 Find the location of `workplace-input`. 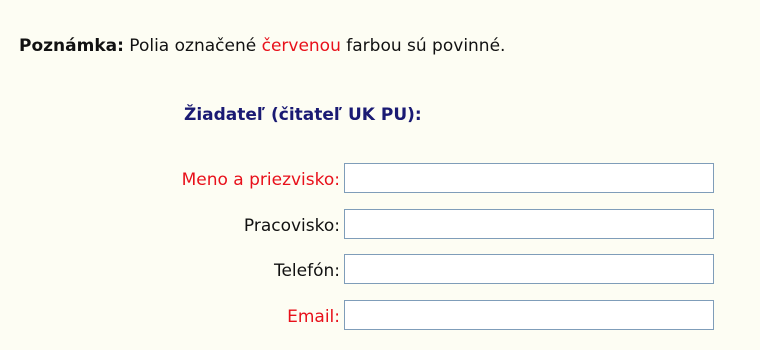

workplace-input is located at coordinates (529, 224).